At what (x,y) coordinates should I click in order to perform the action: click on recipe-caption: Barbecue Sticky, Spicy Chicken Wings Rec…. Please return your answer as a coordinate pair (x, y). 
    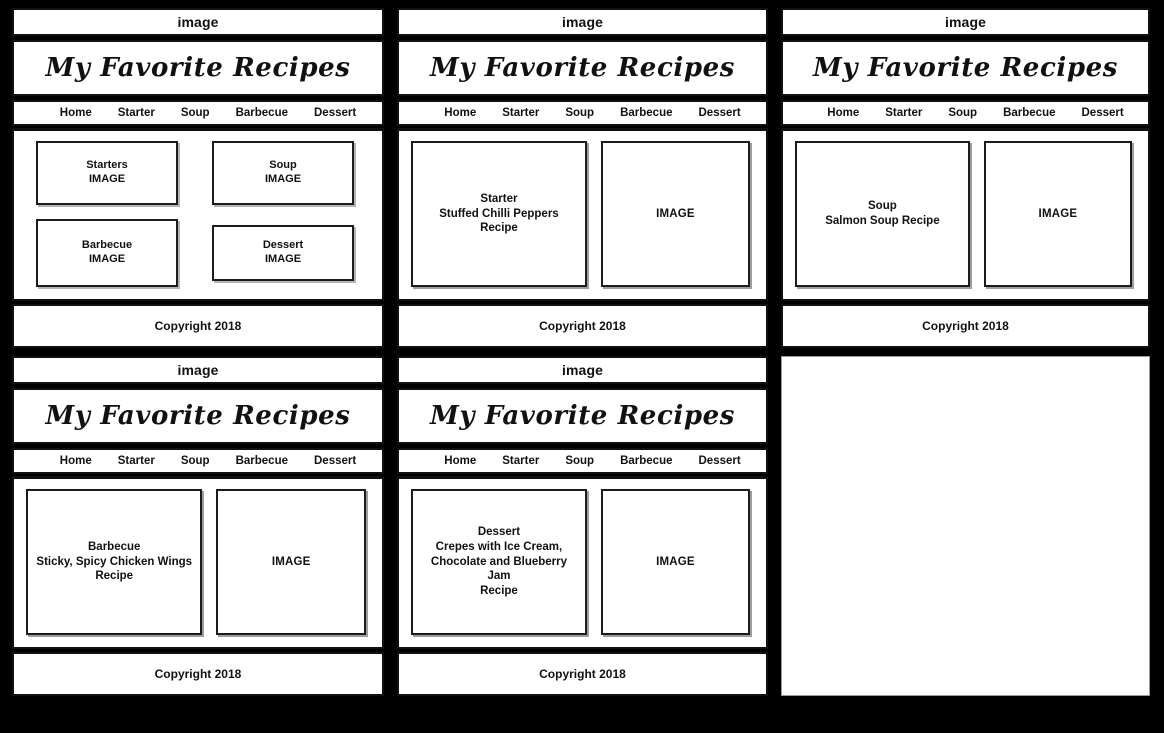
    Looking at the image, I should click on (114, 561).